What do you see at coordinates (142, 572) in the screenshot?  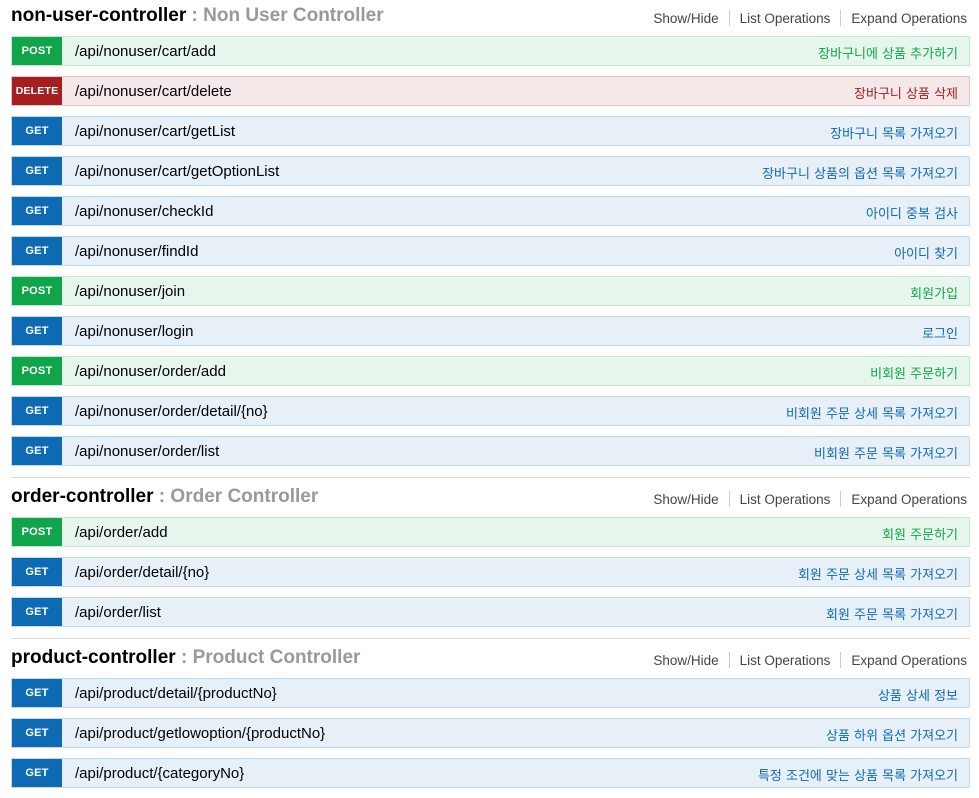 I see `operation-path: /api/order/detail/{no}` at bounding box center [142, 572].